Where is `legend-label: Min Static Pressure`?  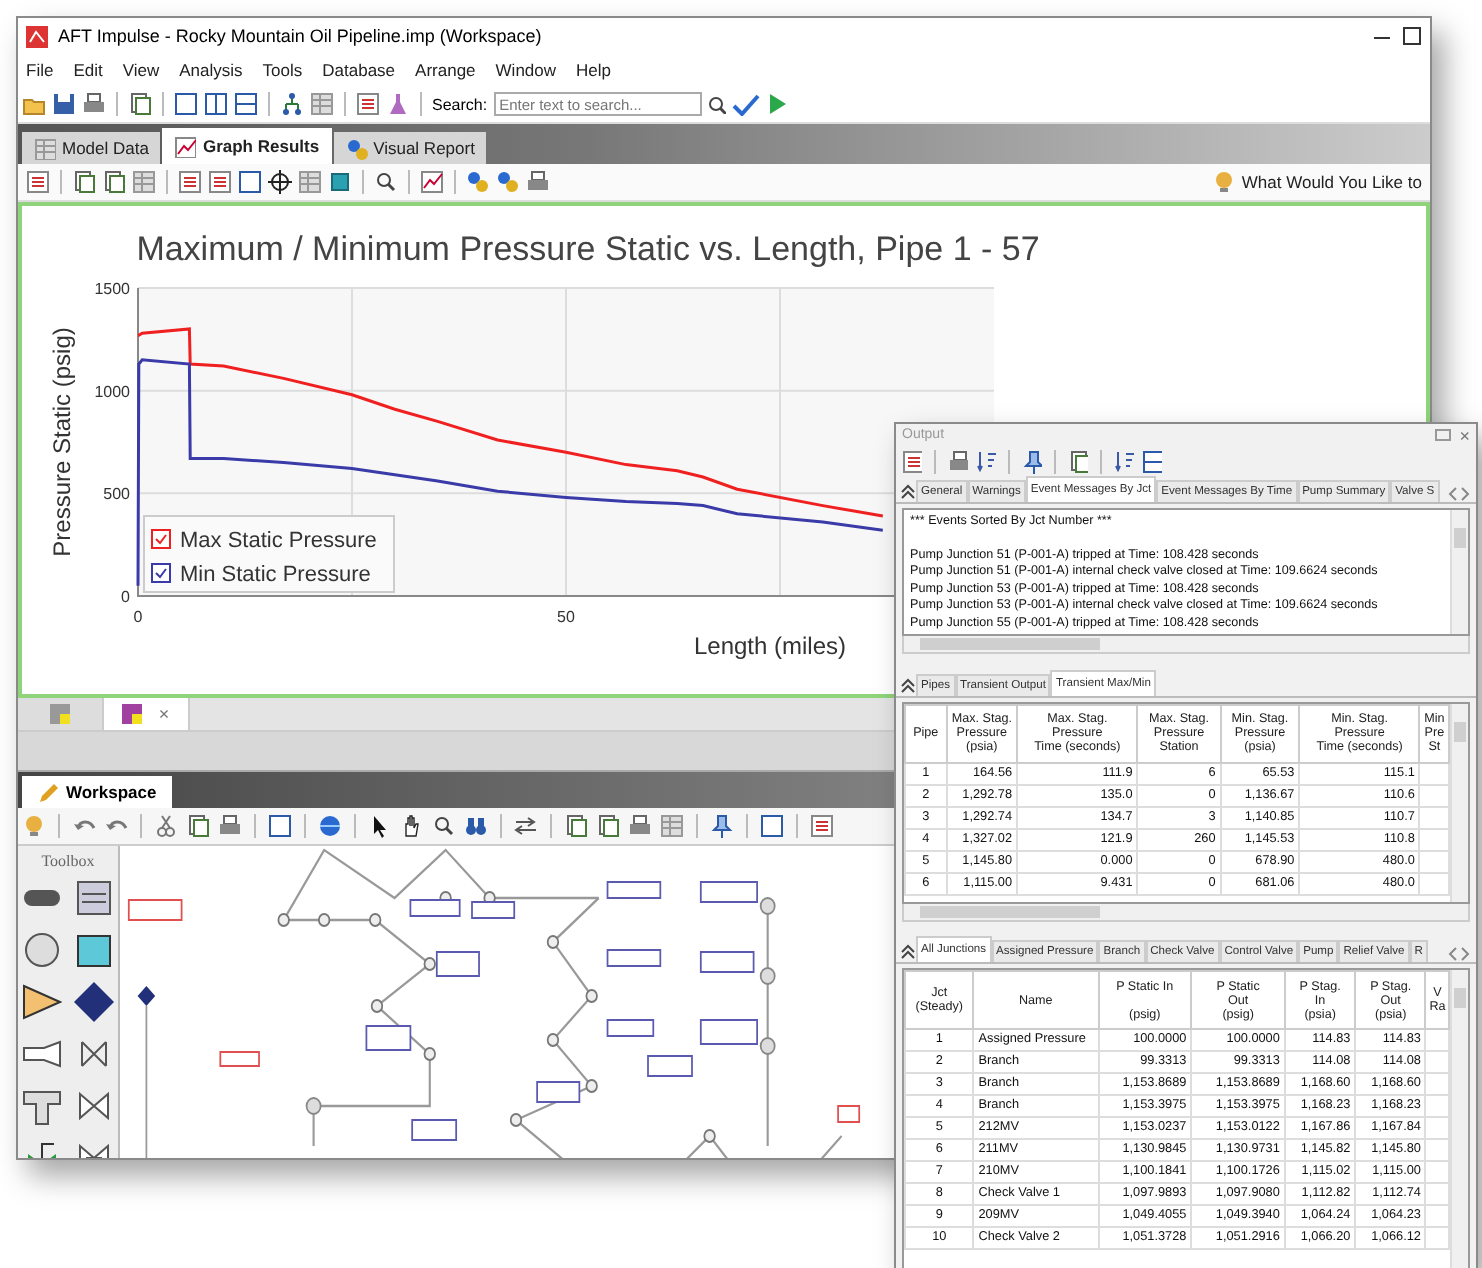 legend-label: Min Static Pressure is located at coordinates (275, 575).